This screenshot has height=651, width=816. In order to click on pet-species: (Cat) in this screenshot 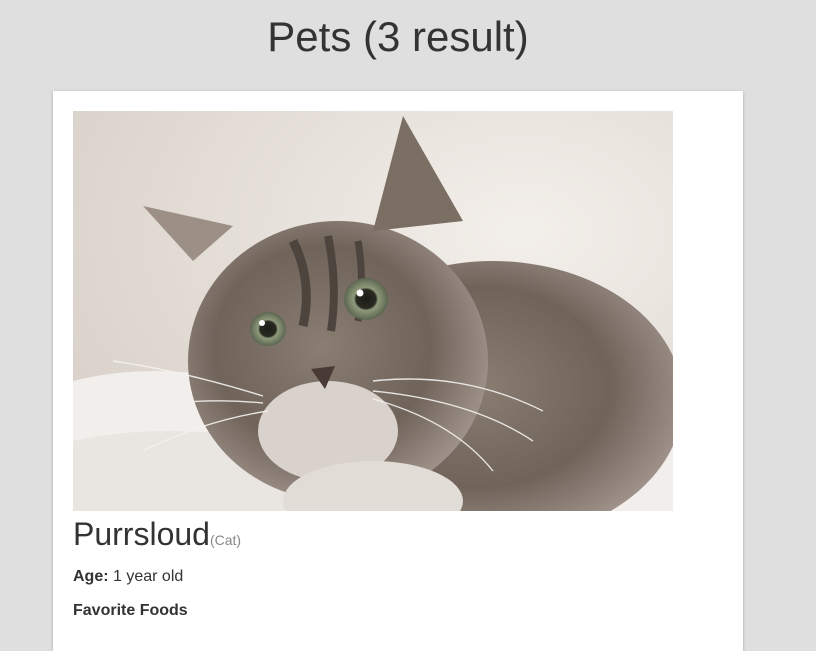, I will do `click(225, 540)`.